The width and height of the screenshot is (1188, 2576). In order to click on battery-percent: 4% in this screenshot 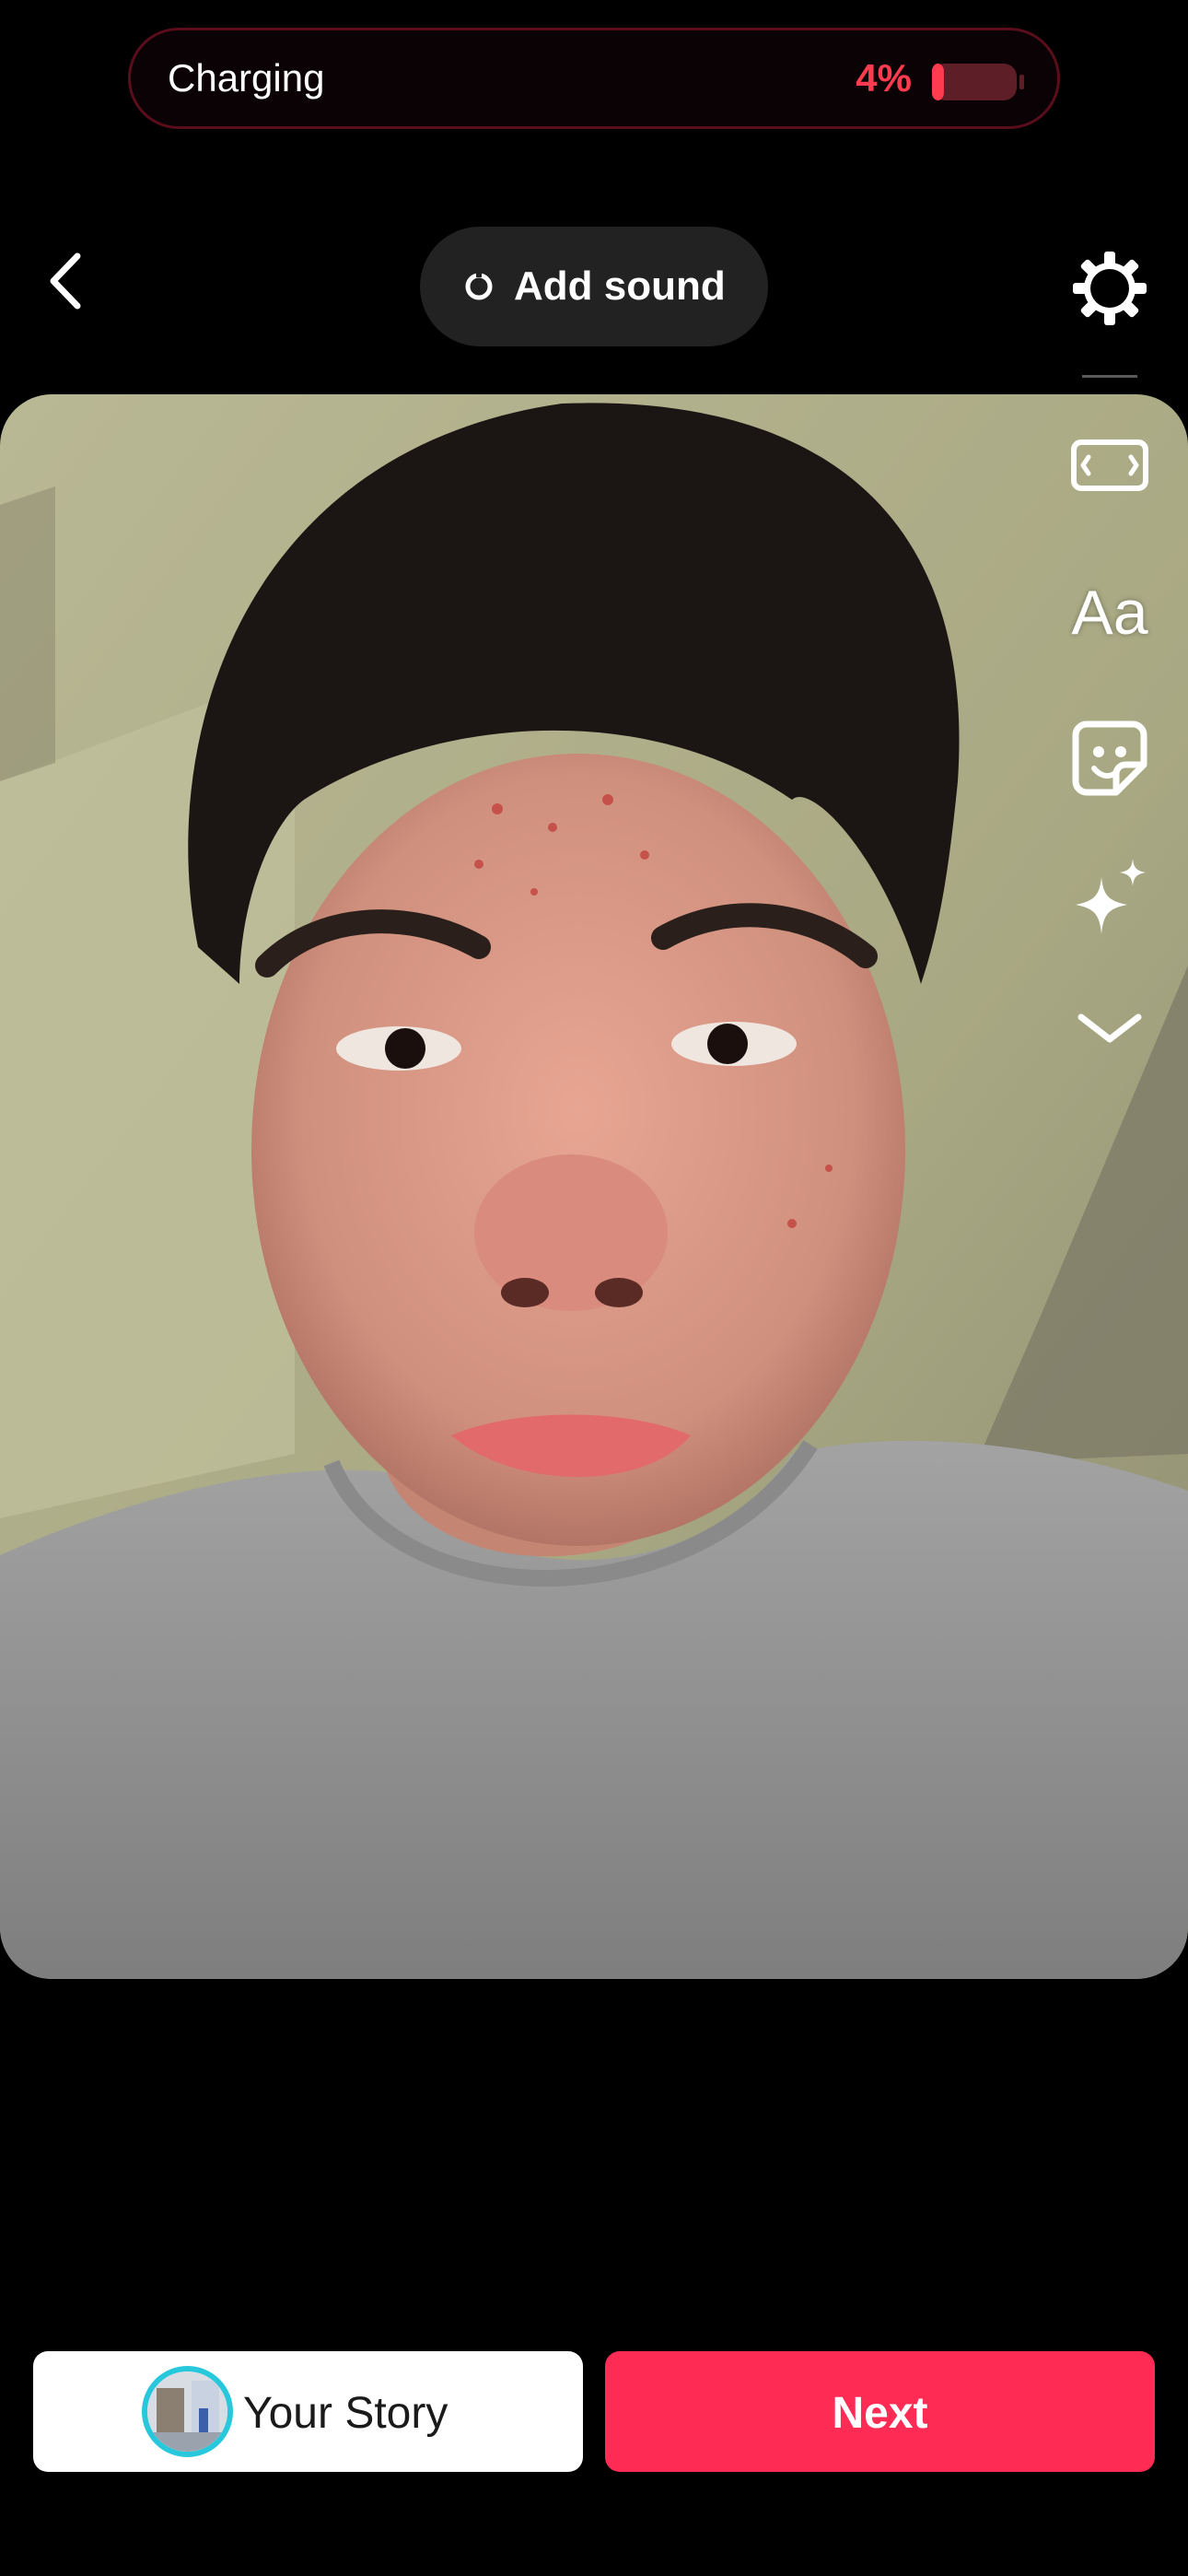, I will do `click(884, 78)`.